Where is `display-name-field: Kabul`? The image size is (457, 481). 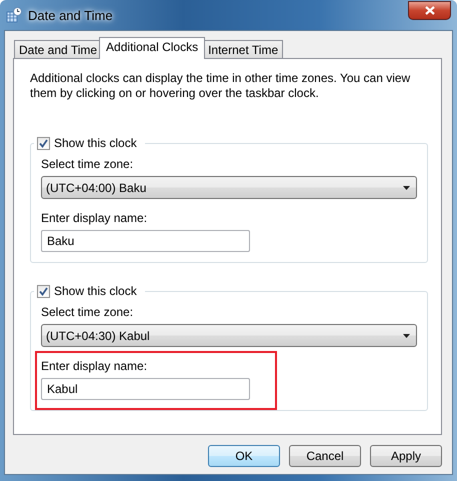 display-name-field: Kabul is located at coordinates (145, 389).